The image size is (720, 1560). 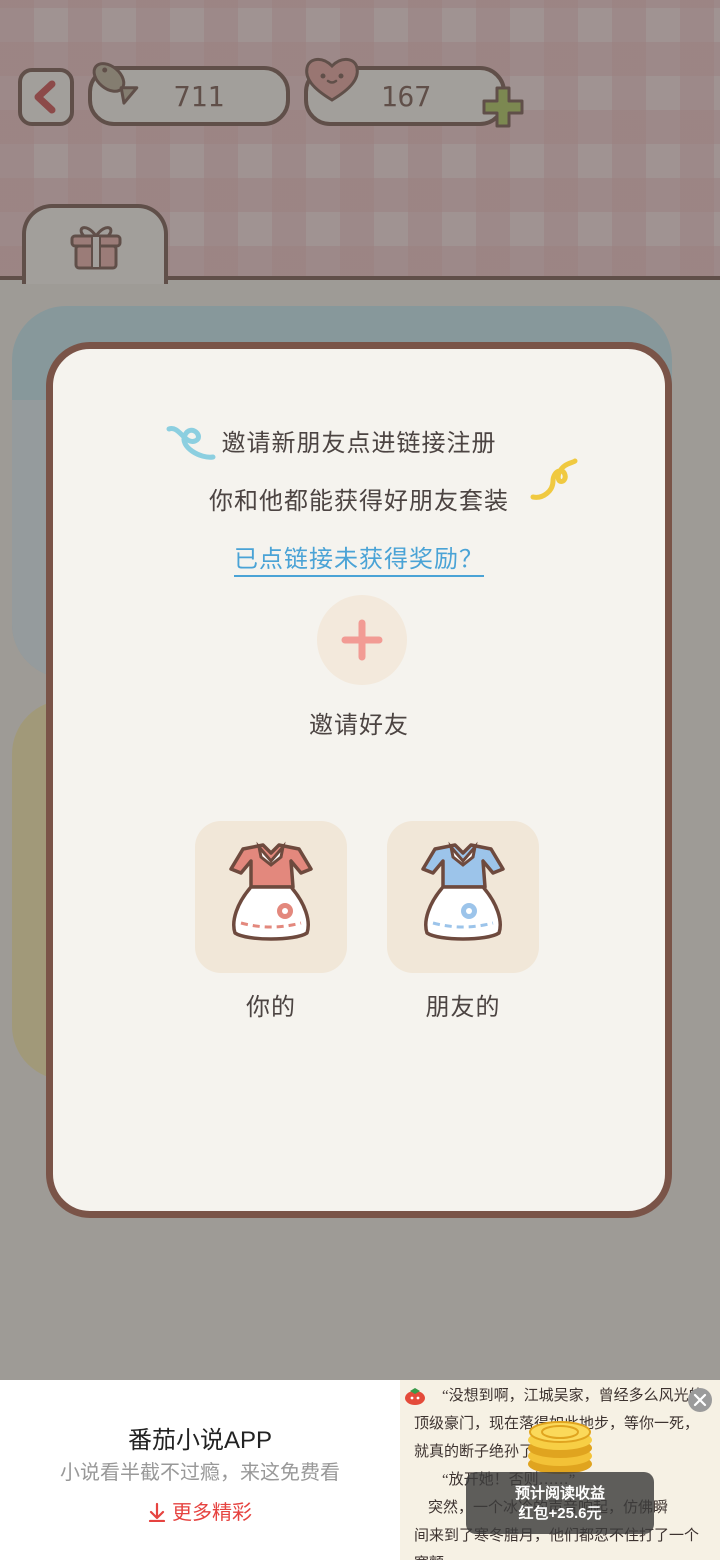 I want to click on ad-close-button, so click(x=700, y=1400).